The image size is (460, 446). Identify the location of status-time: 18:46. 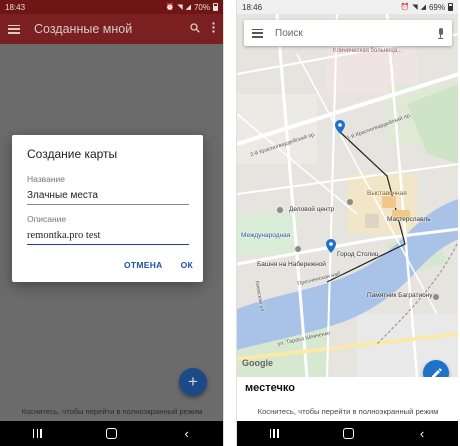
(252, 7).